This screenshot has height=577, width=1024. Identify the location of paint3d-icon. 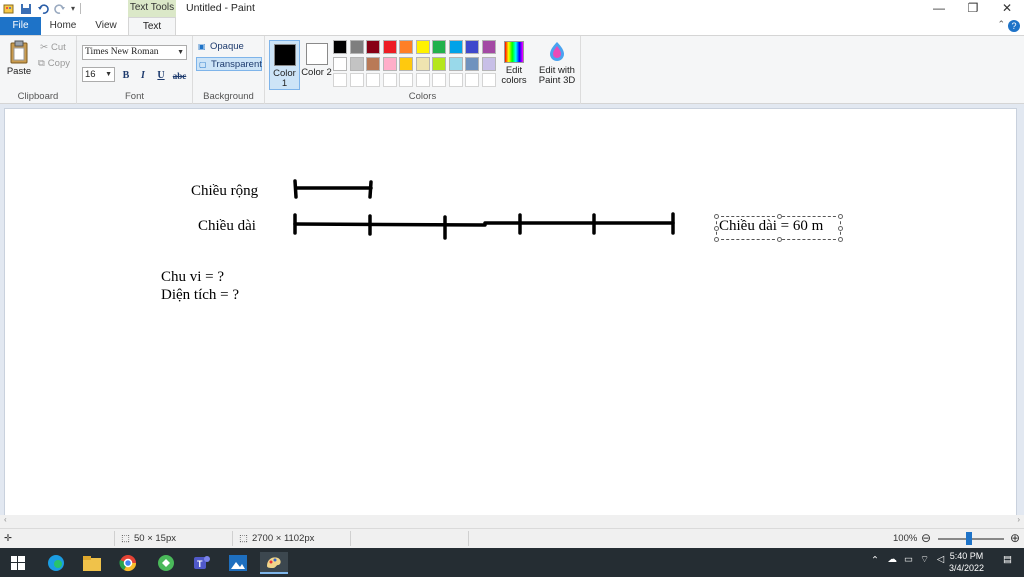
(557, 52).